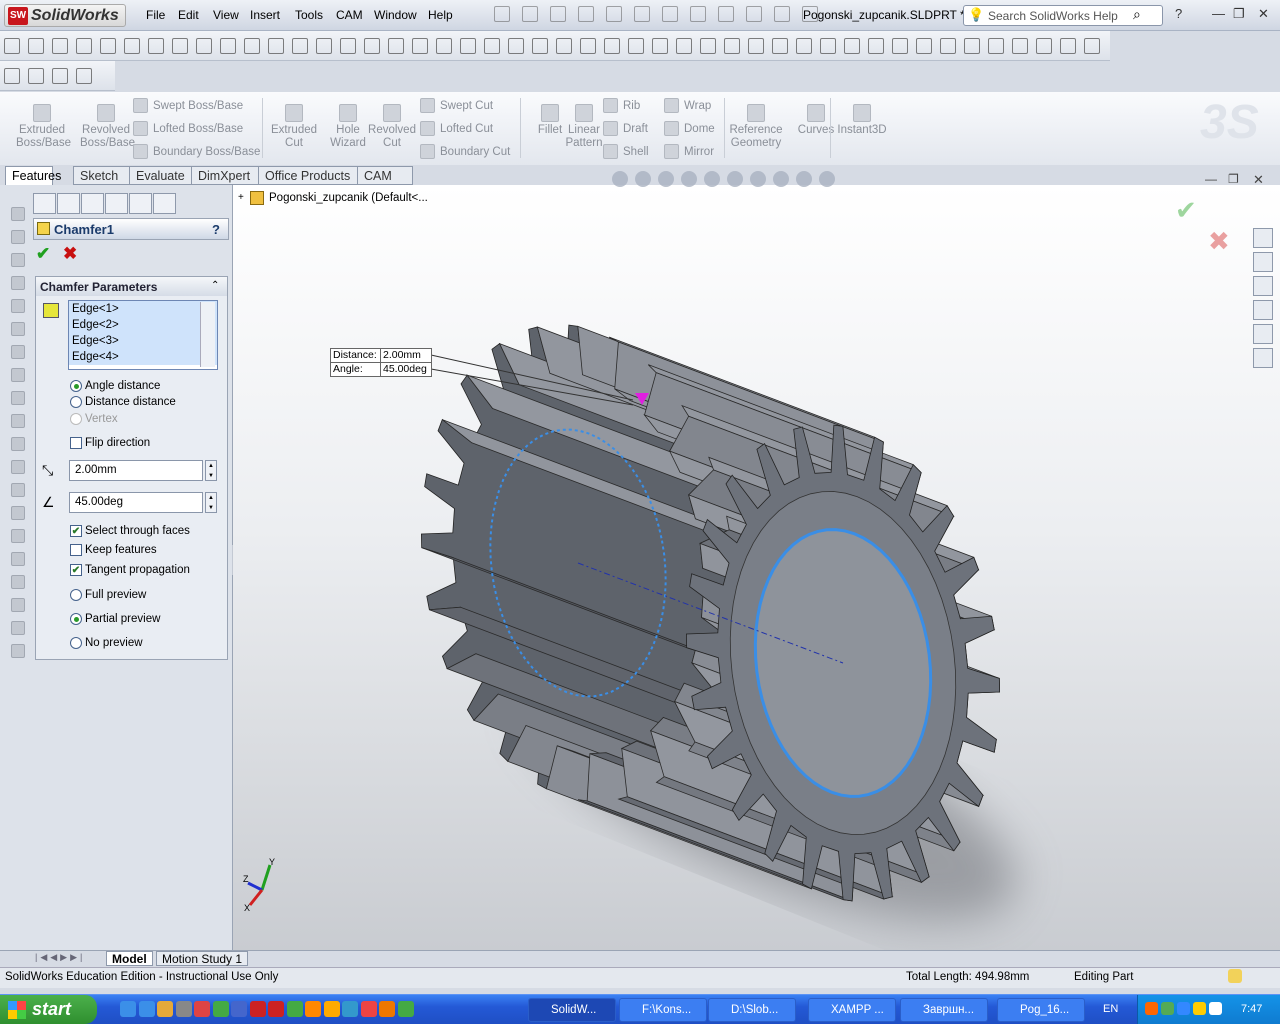 The width and height of the screenshot is (1280, 1024). What do you see at coordinates (349, 15) in the screenshot?
I see `menu-cam: CAM` at bounding box center [349, 15].